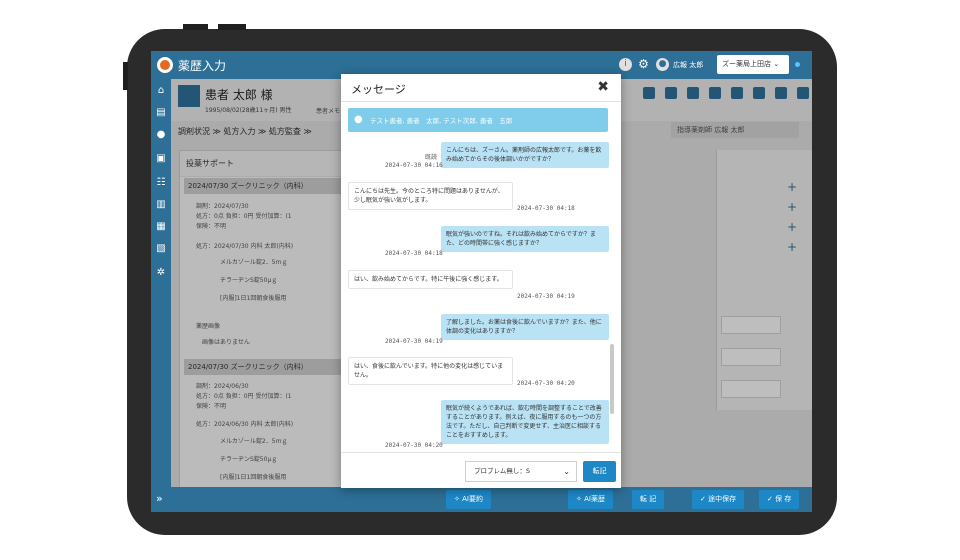 The height and width of the screenshot is (560, 960). Describe the element at coordinates (125, 76) in the screenshot. I see `tablet-button-side` at that location.